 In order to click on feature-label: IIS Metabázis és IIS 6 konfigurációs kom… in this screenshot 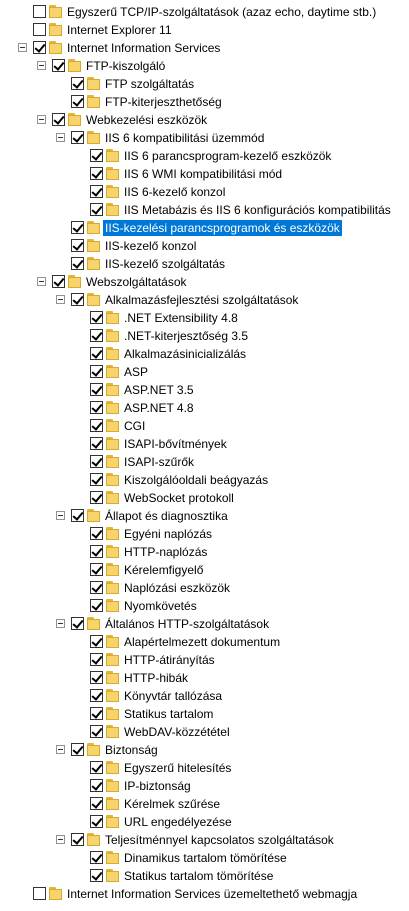, I will do `click(257, 210)`.